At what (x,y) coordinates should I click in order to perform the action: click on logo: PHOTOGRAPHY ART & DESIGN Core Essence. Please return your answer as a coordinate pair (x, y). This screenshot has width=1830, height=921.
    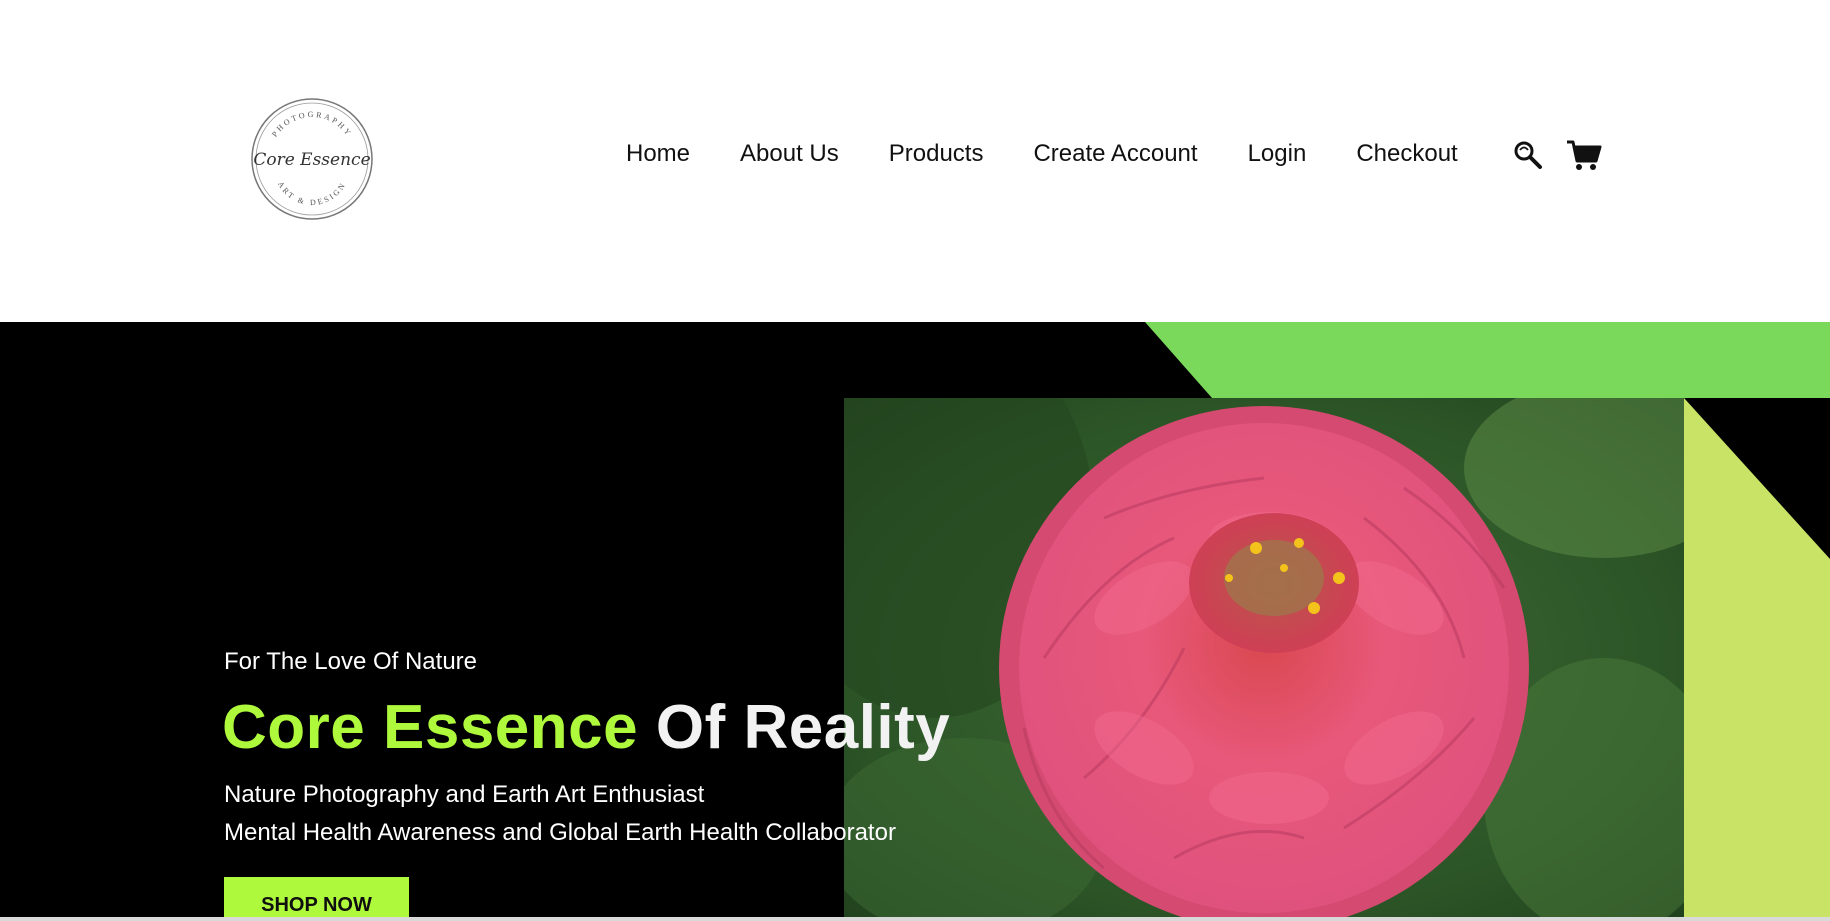
    Looking at the image, I should click on (312, 159).